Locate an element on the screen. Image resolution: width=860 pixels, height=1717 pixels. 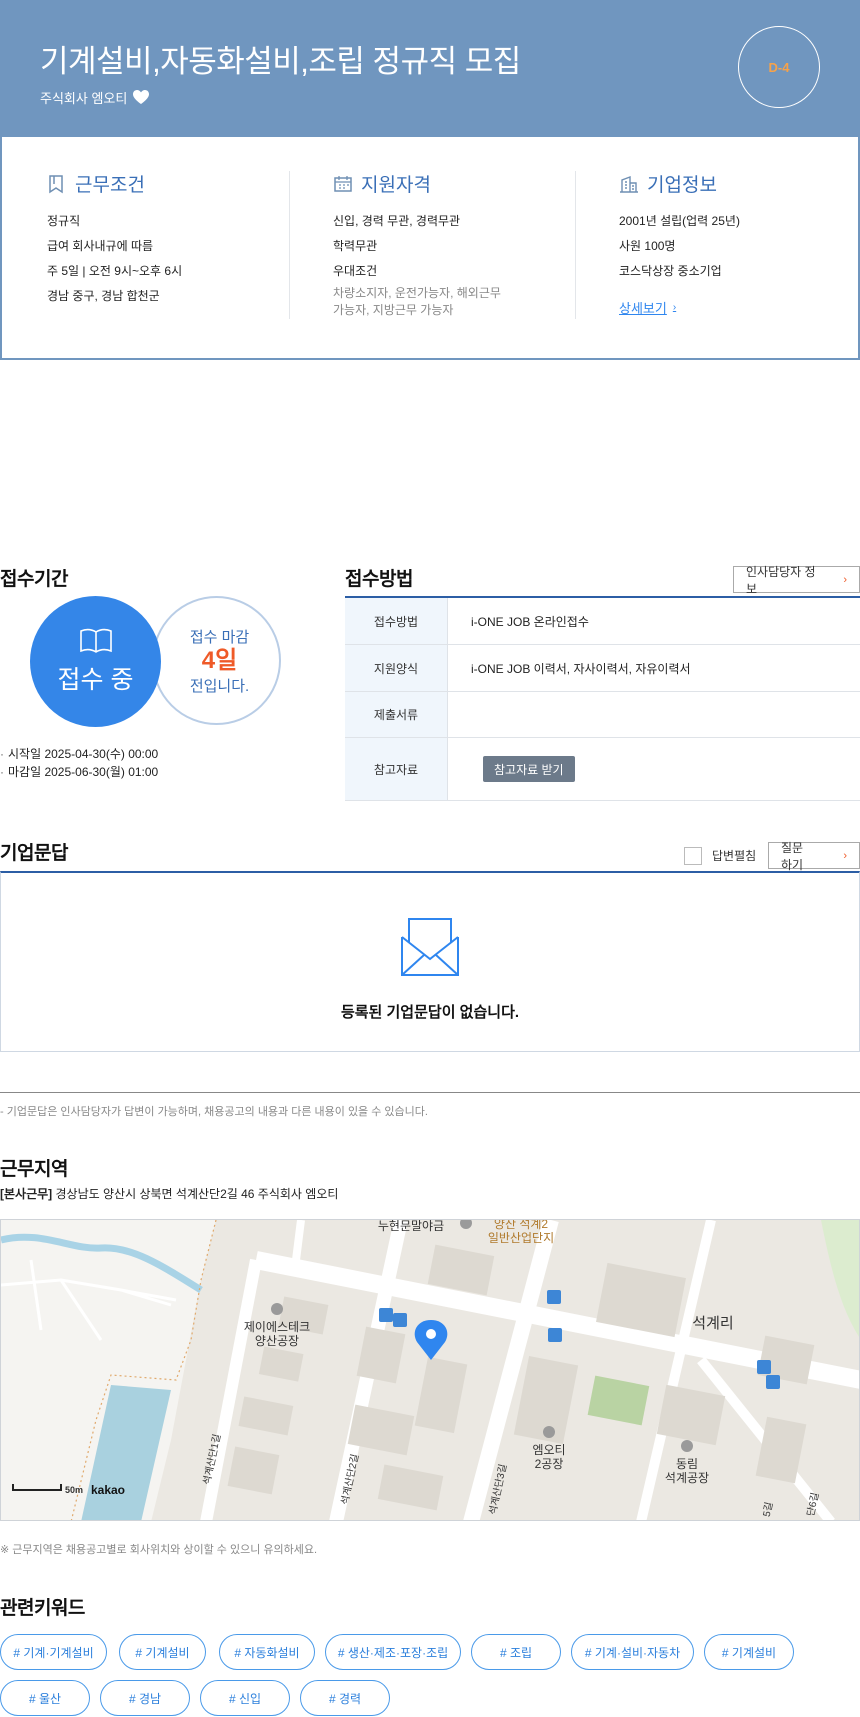
qa-title: 기업문답 is located at coordinates (34, 853).